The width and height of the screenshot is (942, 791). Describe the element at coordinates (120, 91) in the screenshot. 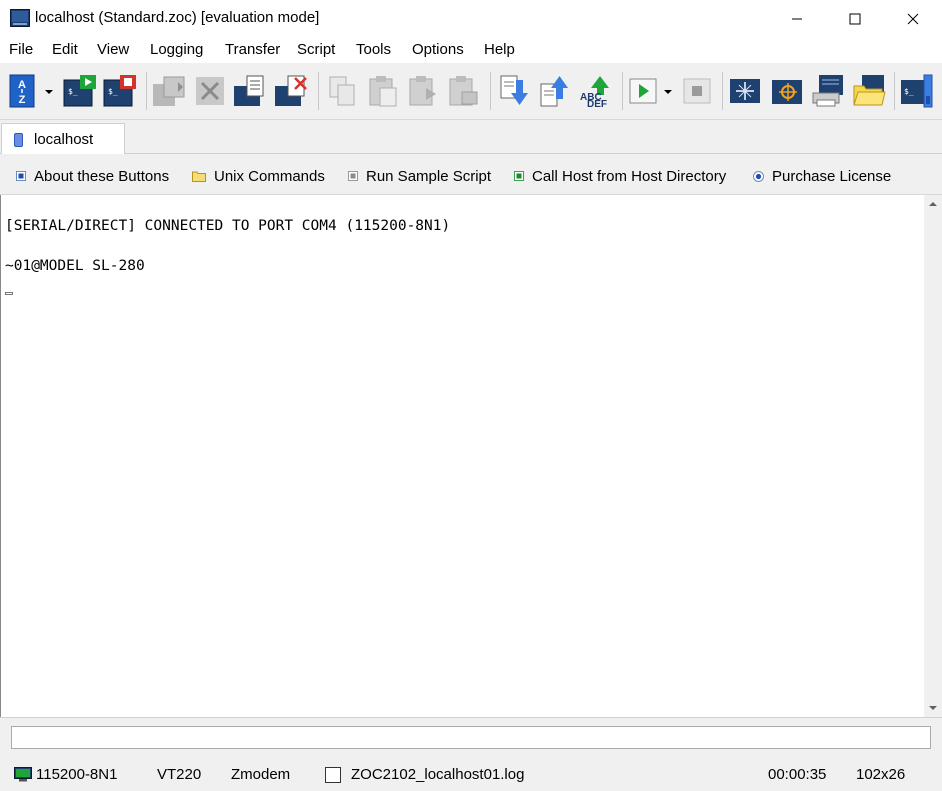

I see `disconnect-icon: $_` at that location.